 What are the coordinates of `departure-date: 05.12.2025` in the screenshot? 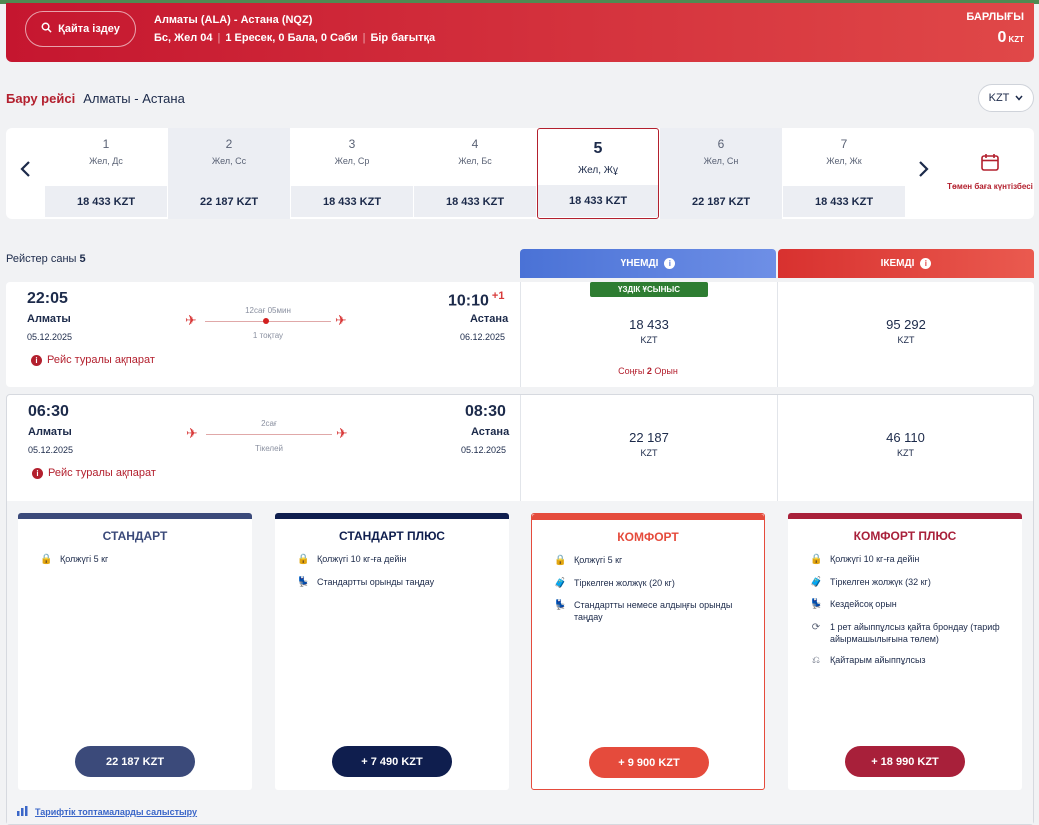 It's located at (51, 450).